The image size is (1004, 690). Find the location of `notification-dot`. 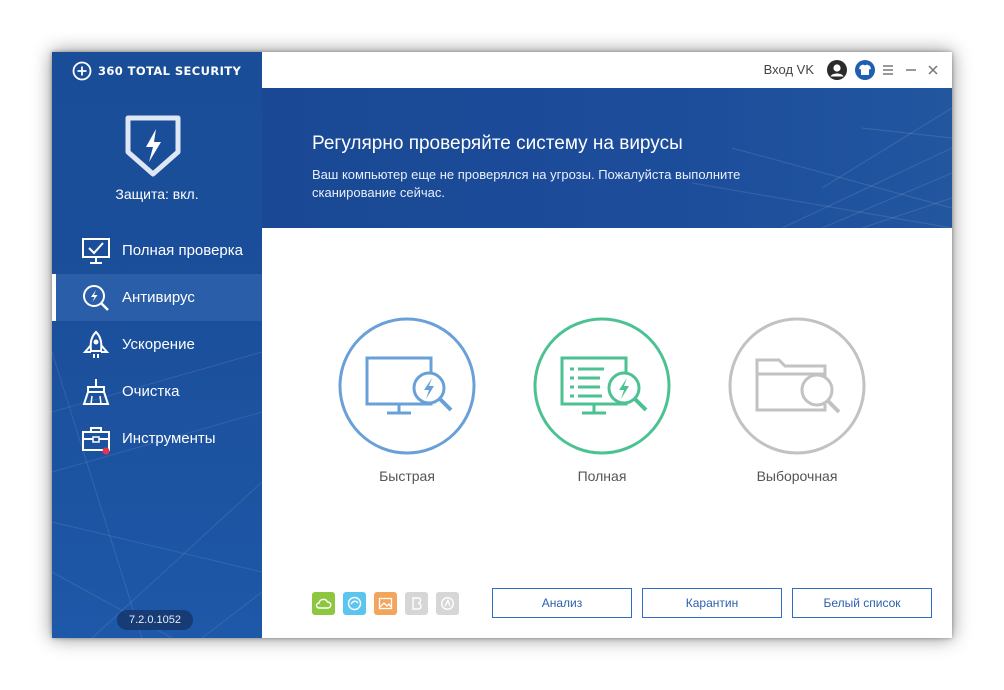

notification-dot is located at coordinates (106, 450).